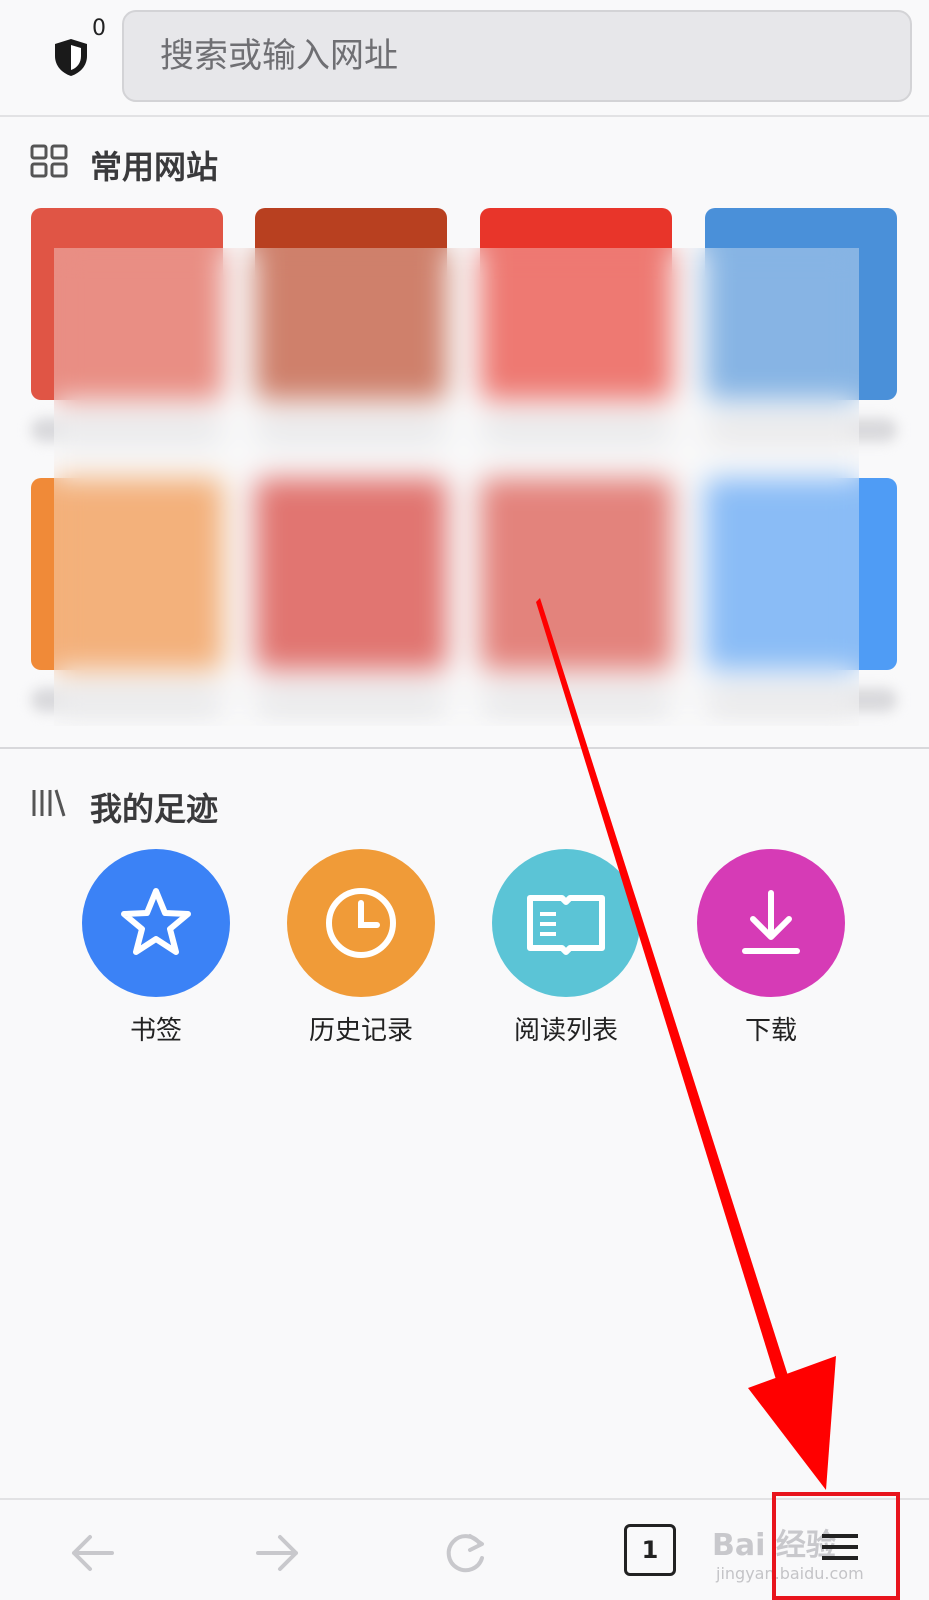 This screenshot has width=929, height=1600. I want to click on book-icon, so click(566, 925).